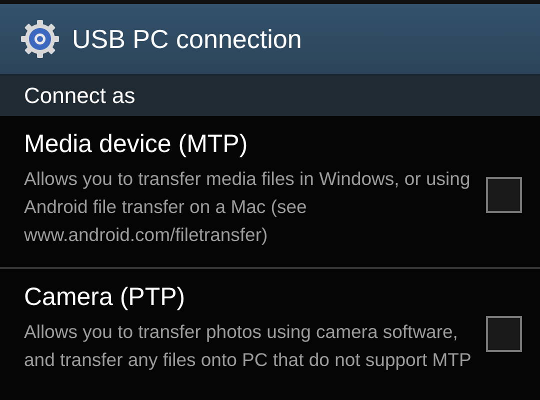 The image size is (540, 400). I want to click on screen-title: USB PC connection, so click(187, 39).